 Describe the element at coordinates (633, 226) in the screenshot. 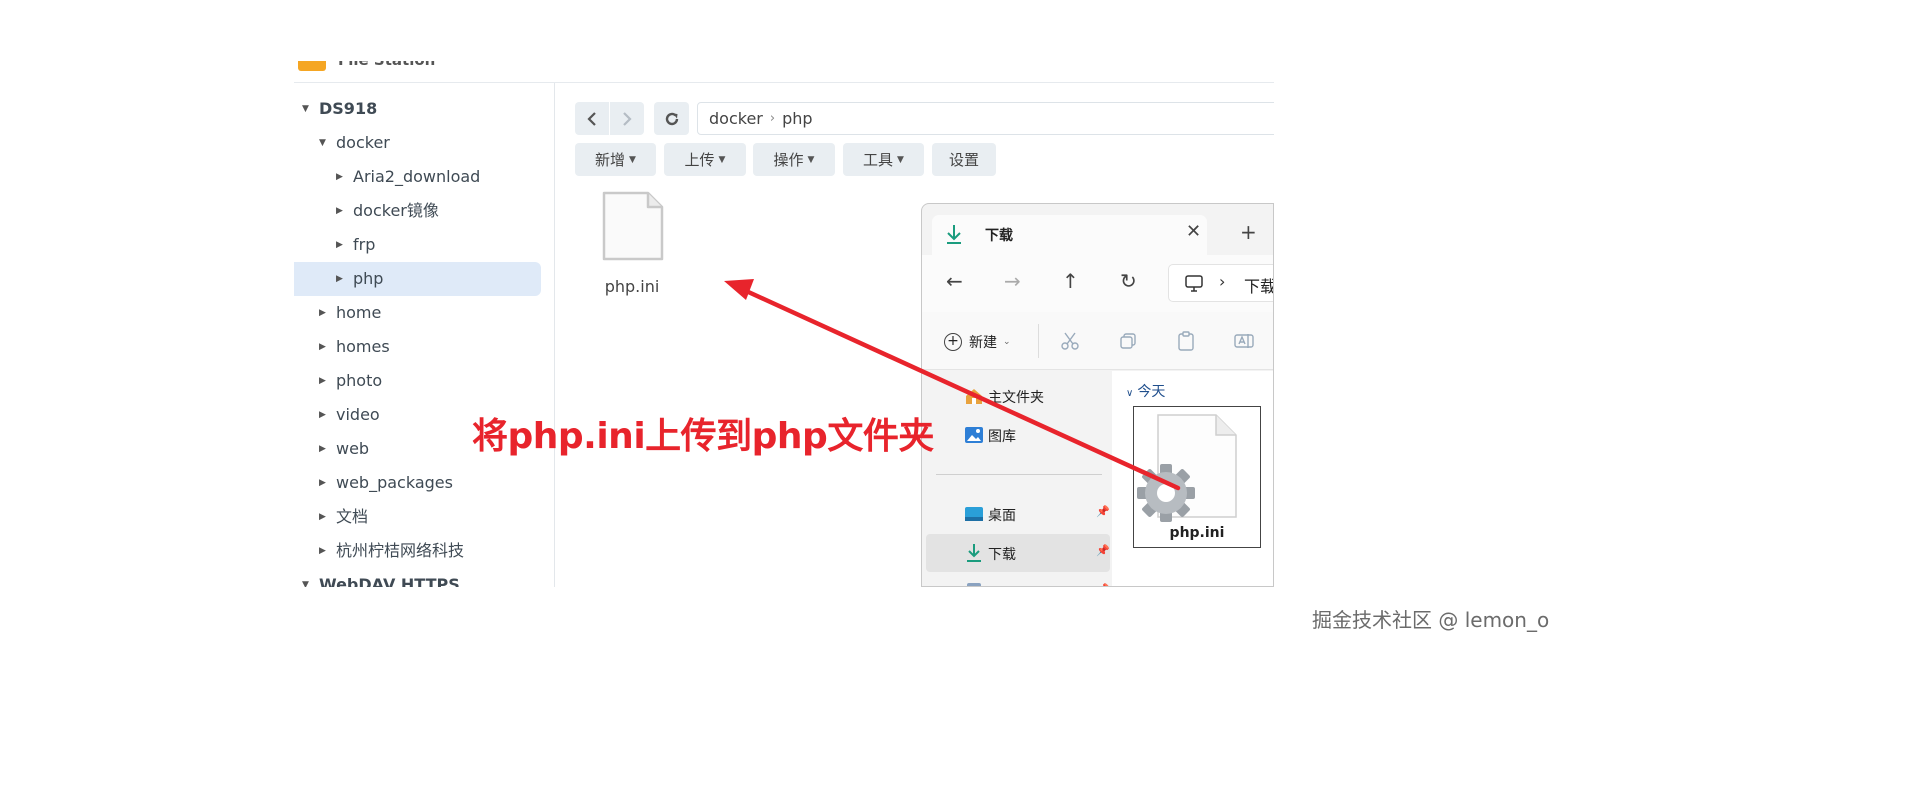

I see `file-icon` at that location.